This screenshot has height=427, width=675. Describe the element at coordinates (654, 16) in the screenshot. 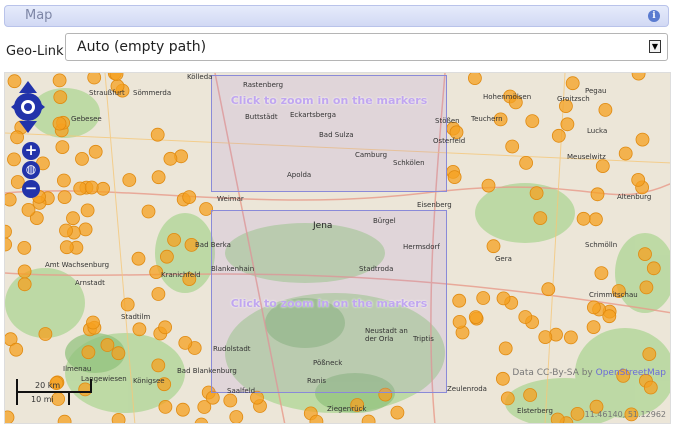

I see `info-icon: i` at that location.